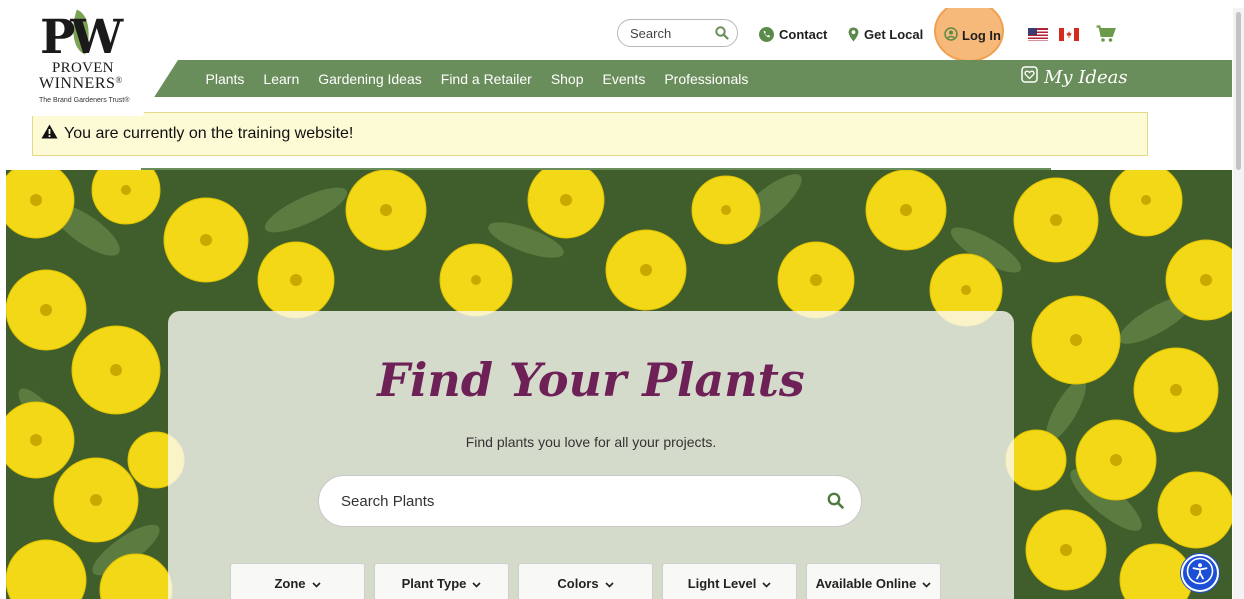 This screenshot has width=1244, height=599. I want to click on contact-link: Contact, so click(793, 34).